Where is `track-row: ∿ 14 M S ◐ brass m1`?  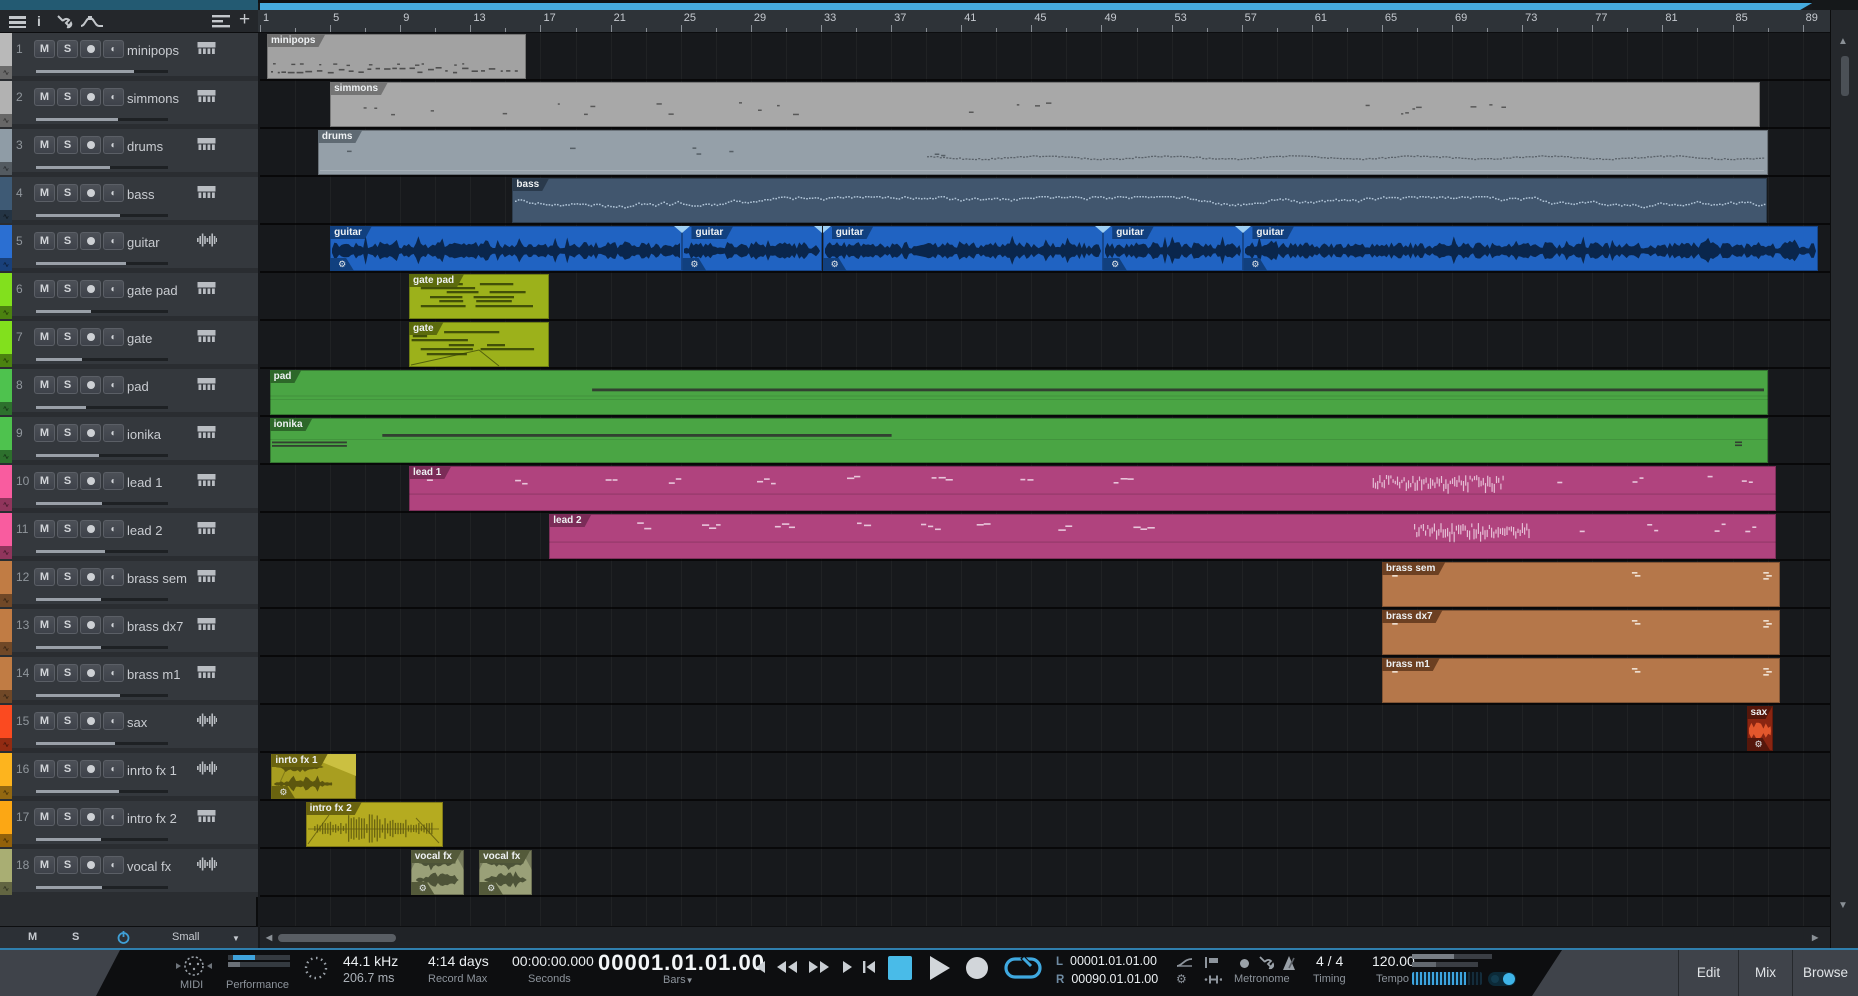
track-row: ∿ 14 M S ◐ brass m1 is located at coordinates (129, 681).